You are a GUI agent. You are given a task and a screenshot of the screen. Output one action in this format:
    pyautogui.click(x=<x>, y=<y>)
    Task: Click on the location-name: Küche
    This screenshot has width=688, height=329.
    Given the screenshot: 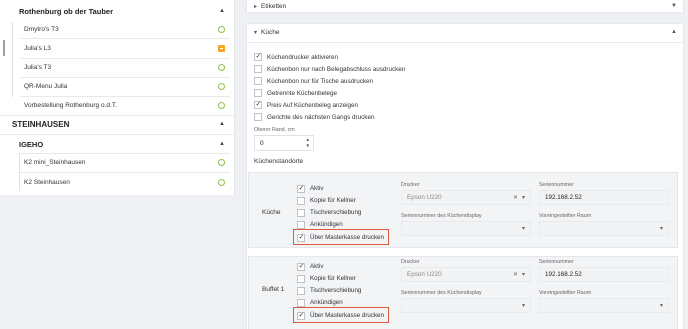 What is the action you would take?
    pyautogui.click(x=271, y=212)
    